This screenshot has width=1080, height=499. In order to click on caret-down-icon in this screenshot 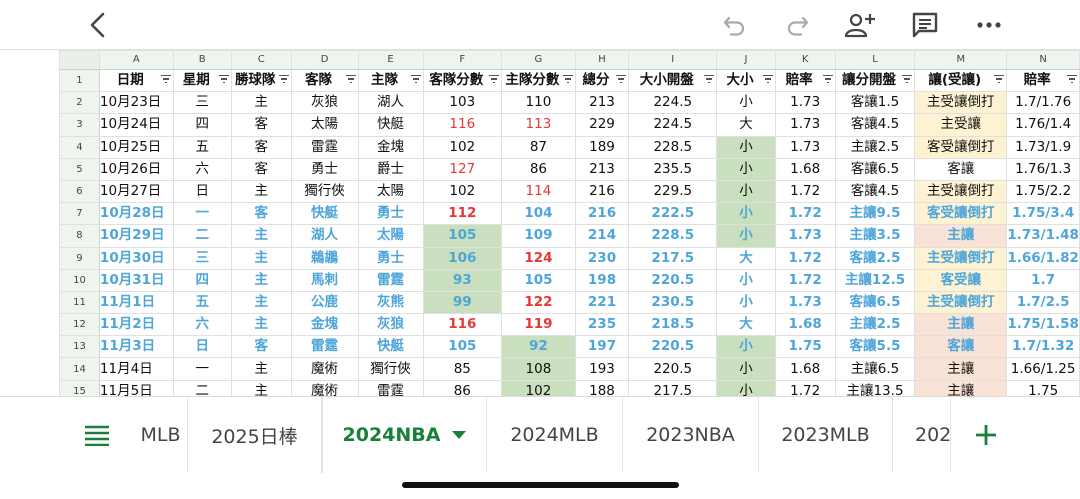, I will do `click(459, 435)`.